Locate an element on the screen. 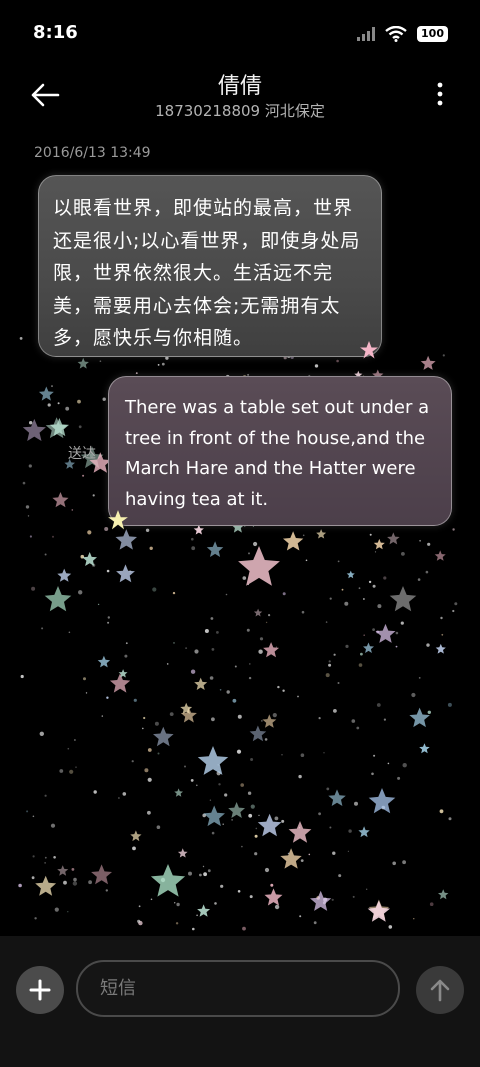 This screenshot has height=1067, width=480. signal-icon is located at coordinates (366, 34).